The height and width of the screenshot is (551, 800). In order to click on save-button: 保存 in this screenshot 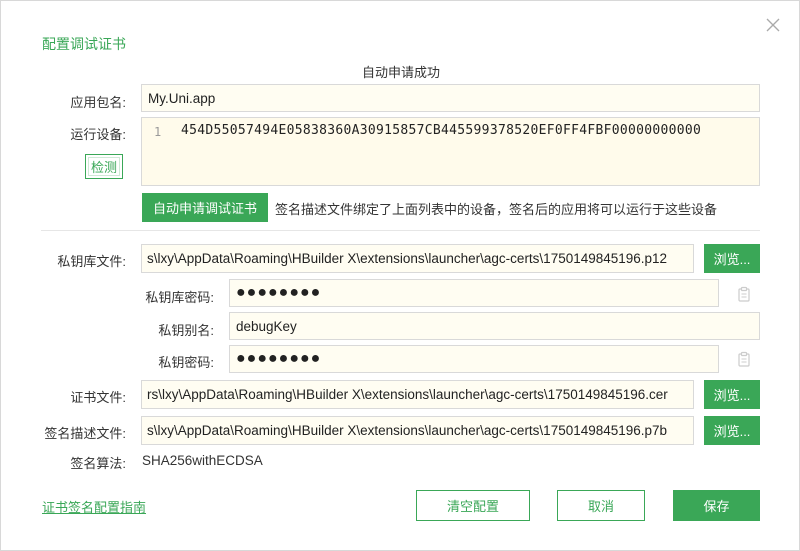, I will do `click(716, 505)`.